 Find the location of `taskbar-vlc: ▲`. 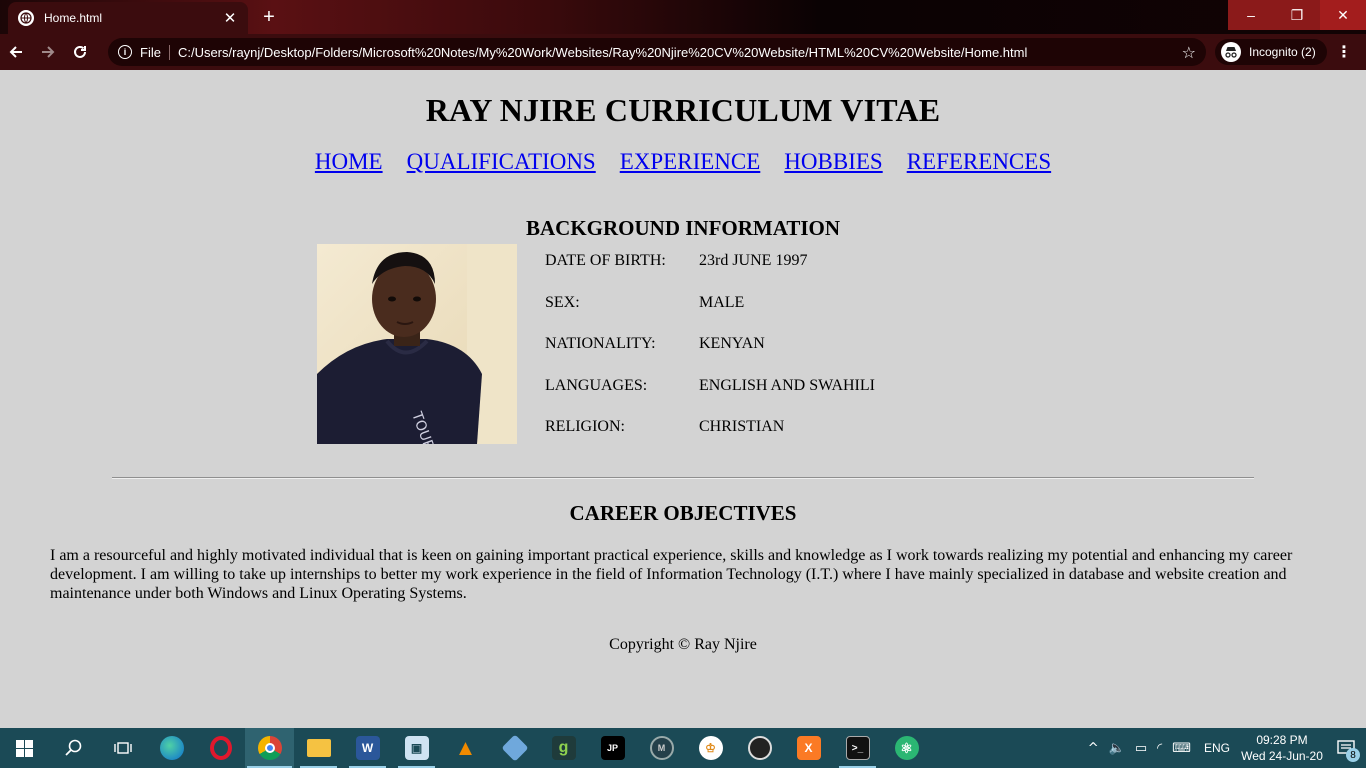

taskbar-vlc: ▲ is located at coordinates (465, 748).